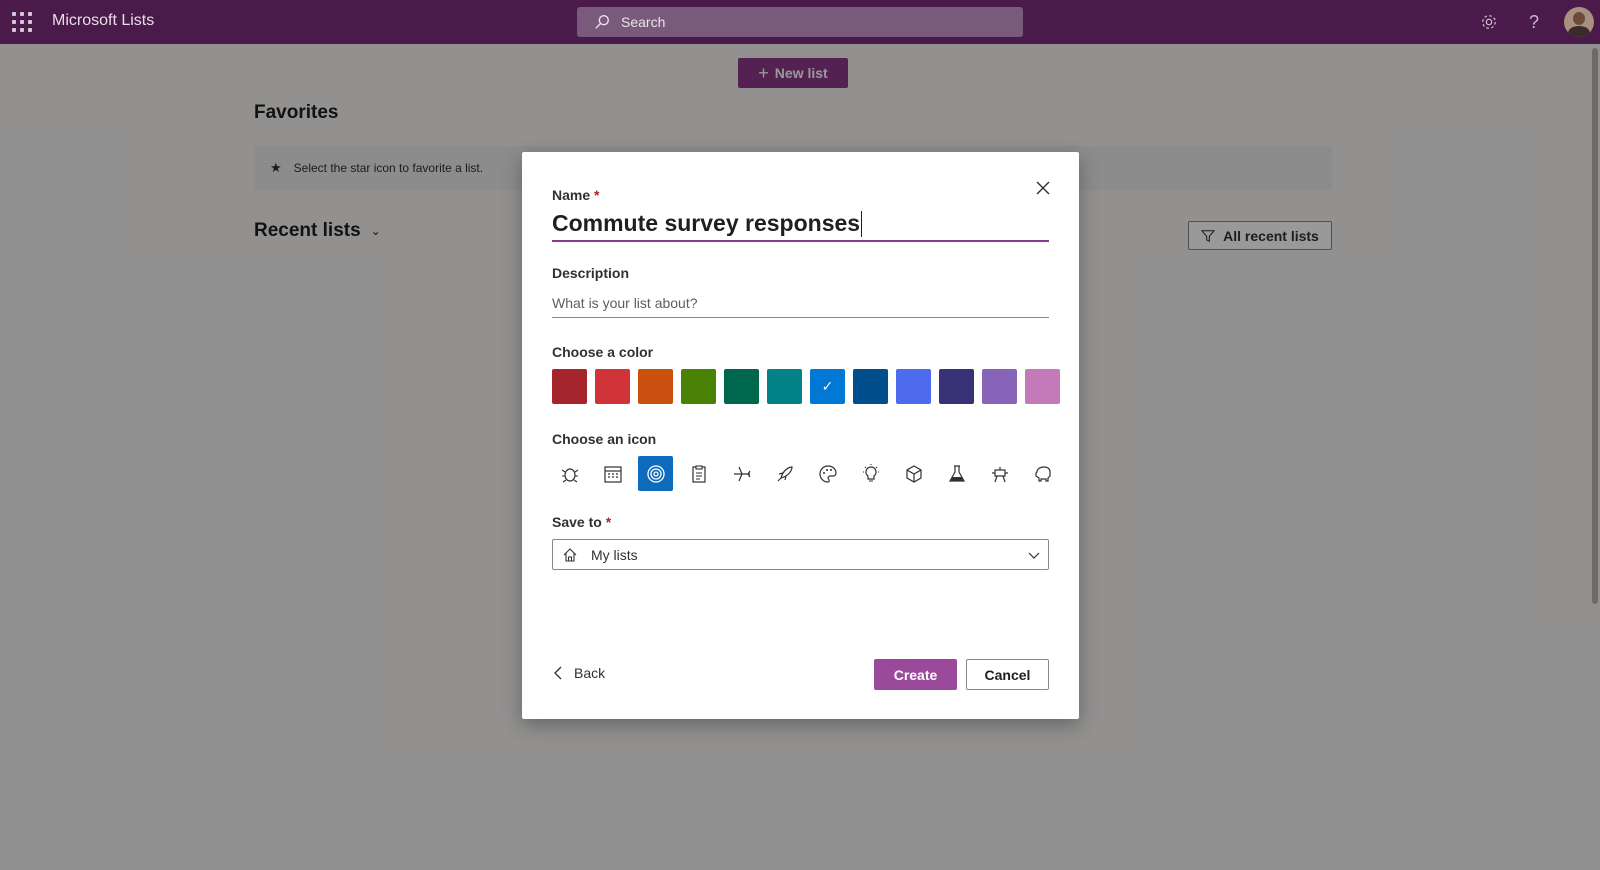 This screenshot has width=1600, height=870. Describe the element at coordinates (806, 473) in the screenshot. I see `icon-picker` at that location.